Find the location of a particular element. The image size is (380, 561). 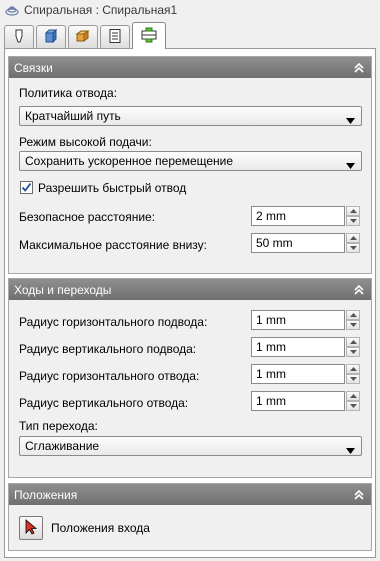

positions-section: Положения Положения входа is located at coordinates (190, 517).